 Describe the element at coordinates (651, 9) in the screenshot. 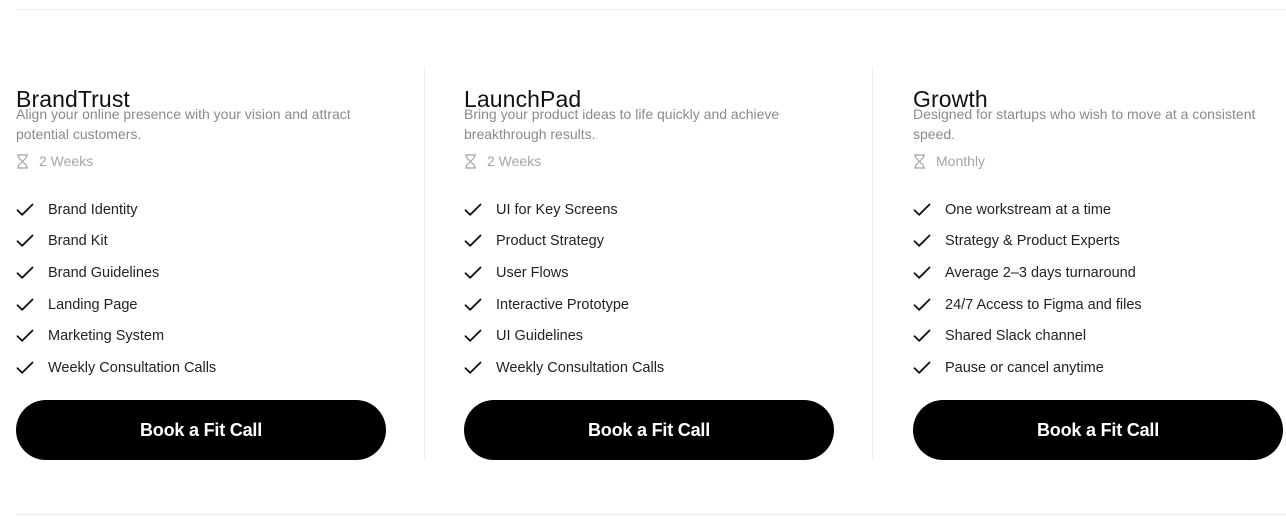

I see `top-divider` at that location.